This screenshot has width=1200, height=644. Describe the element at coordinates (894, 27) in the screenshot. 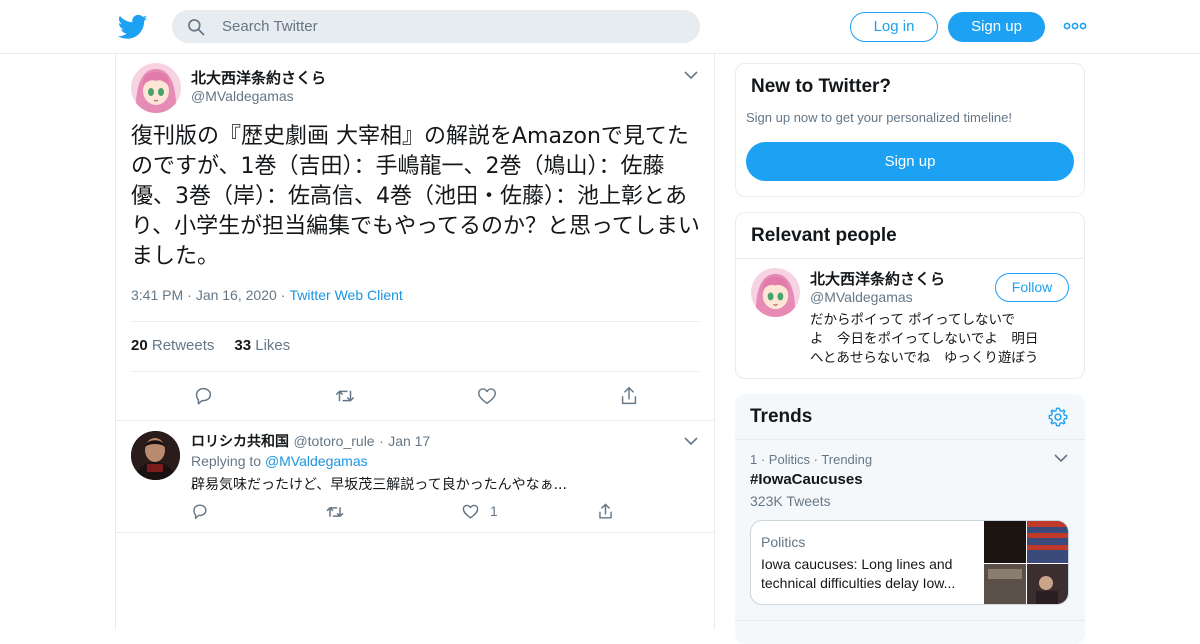

I see `login-button: Log in` at that location.